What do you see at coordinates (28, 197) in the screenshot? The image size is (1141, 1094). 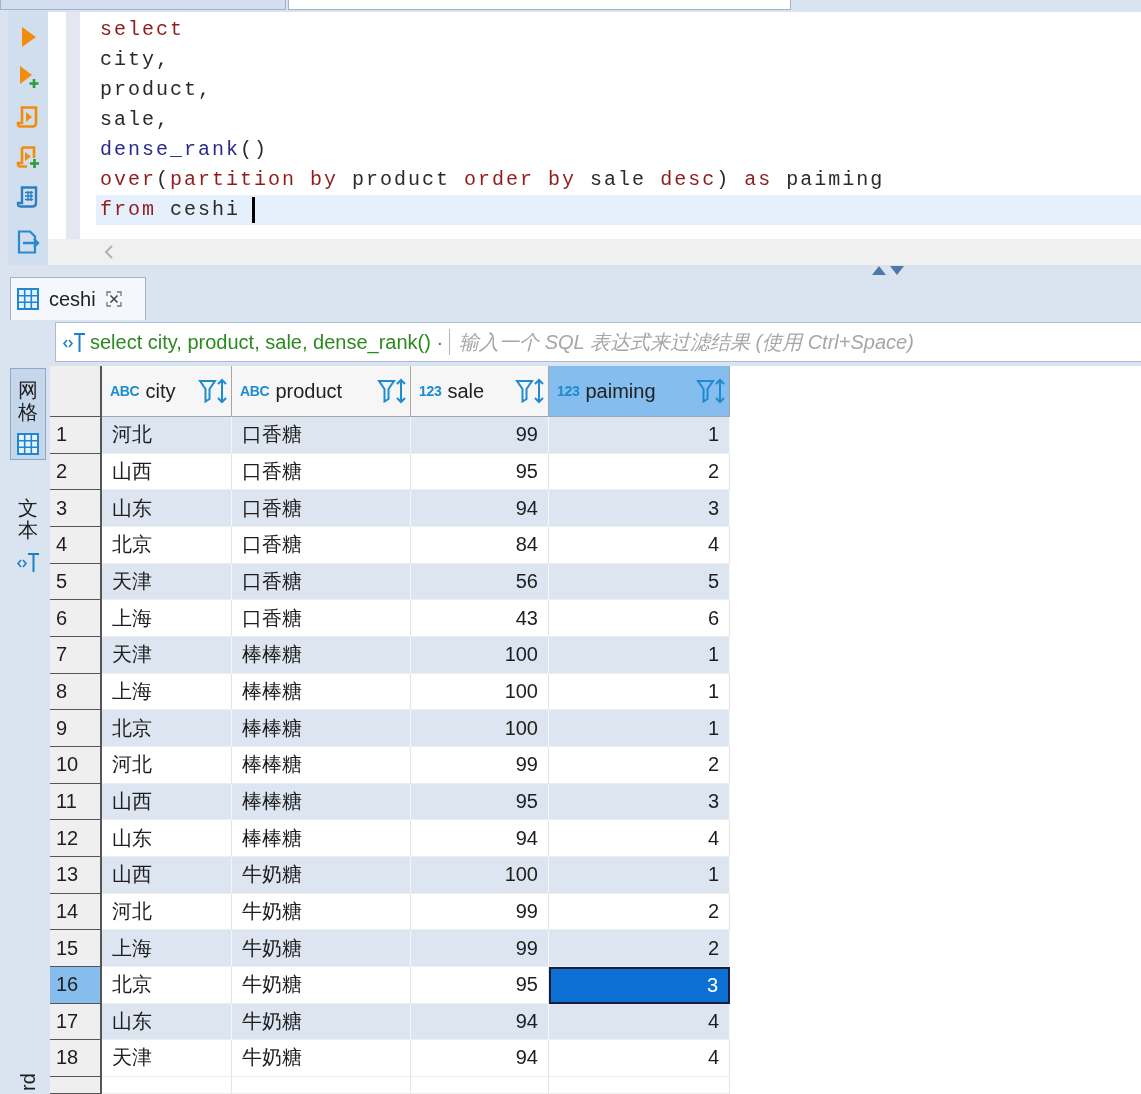 I see `scroll-icon` at bounding box center [28, 197].